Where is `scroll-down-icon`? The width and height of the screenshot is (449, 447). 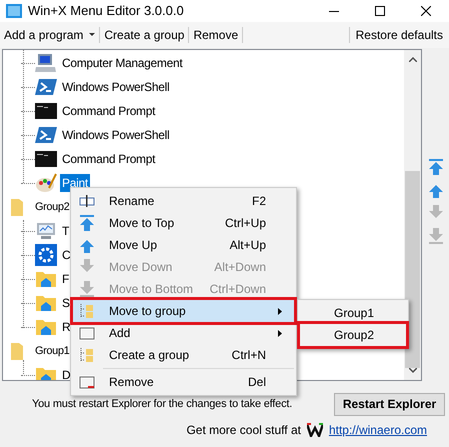 scroll-down-icon is located at coordinates (412, 370).